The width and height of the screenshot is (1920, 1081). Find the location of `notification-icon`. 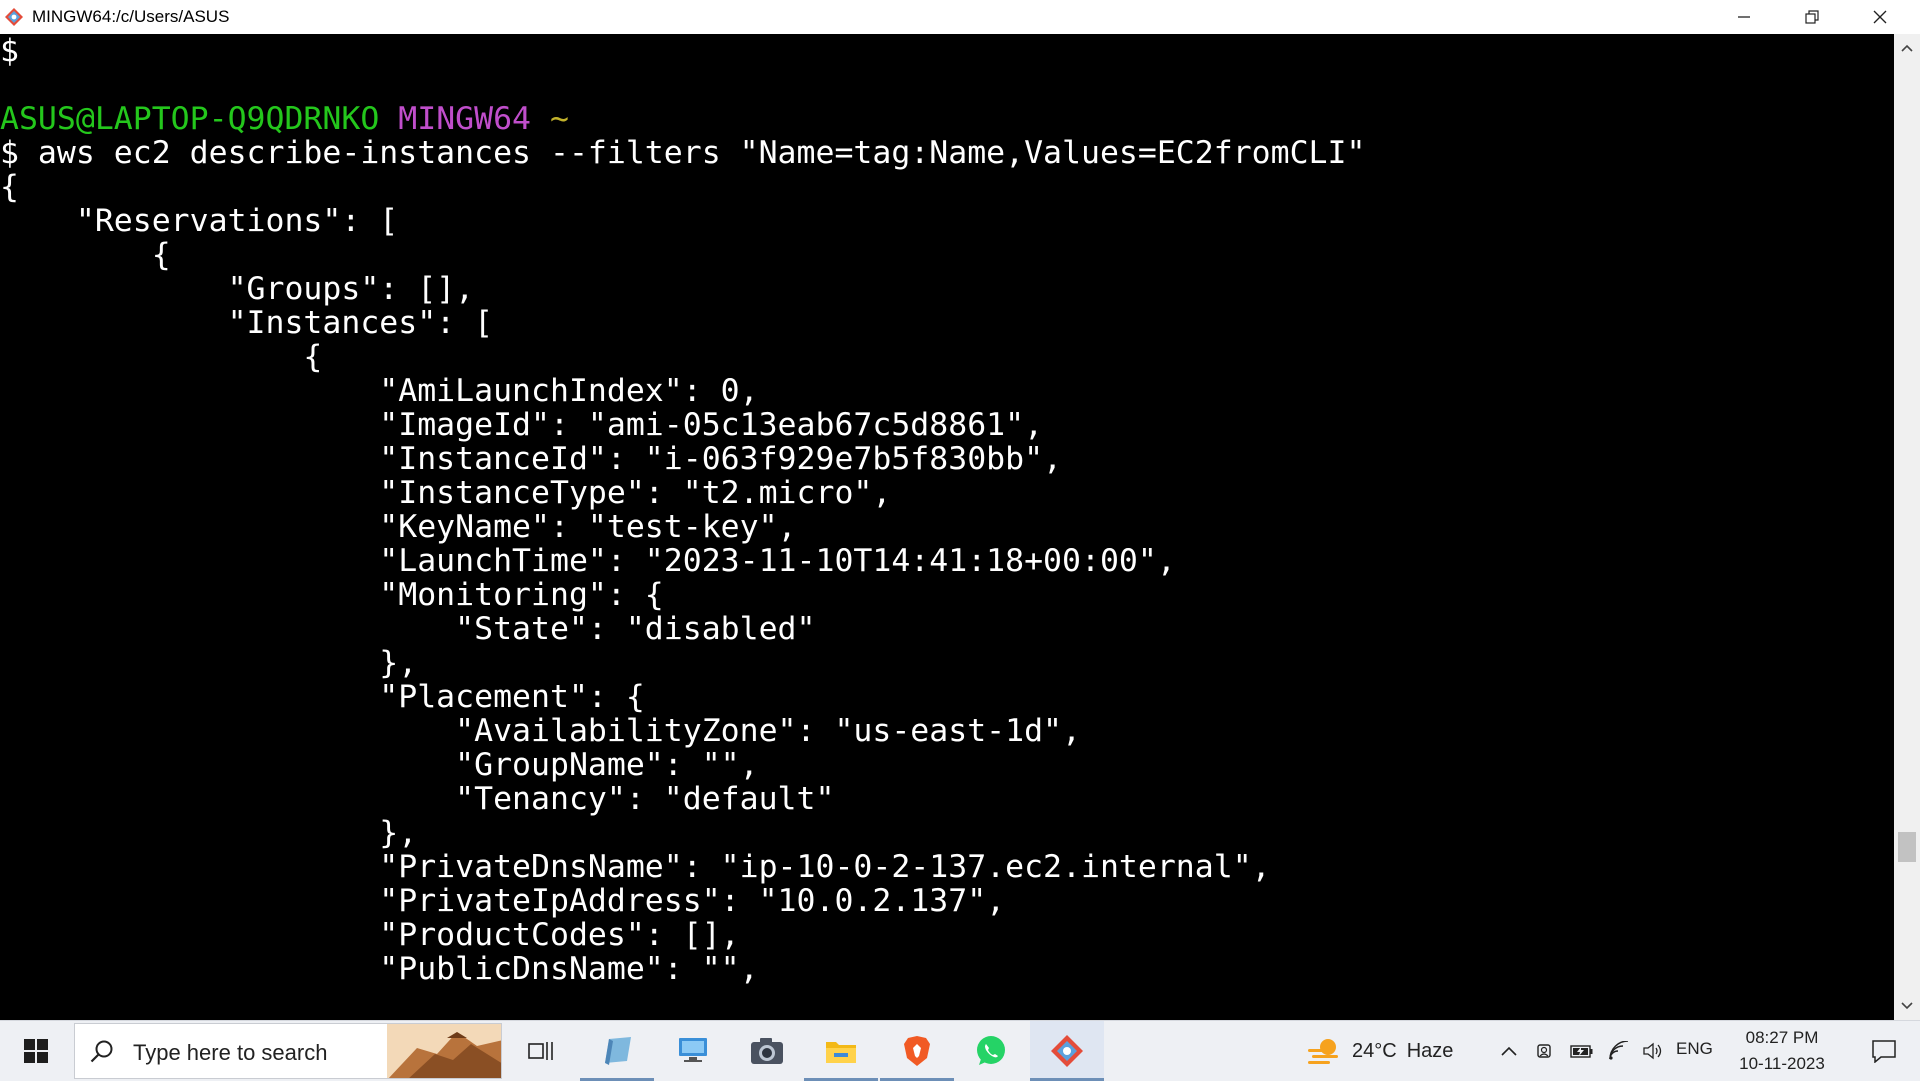

notification-icon is located at coordinates (1884, 1051).